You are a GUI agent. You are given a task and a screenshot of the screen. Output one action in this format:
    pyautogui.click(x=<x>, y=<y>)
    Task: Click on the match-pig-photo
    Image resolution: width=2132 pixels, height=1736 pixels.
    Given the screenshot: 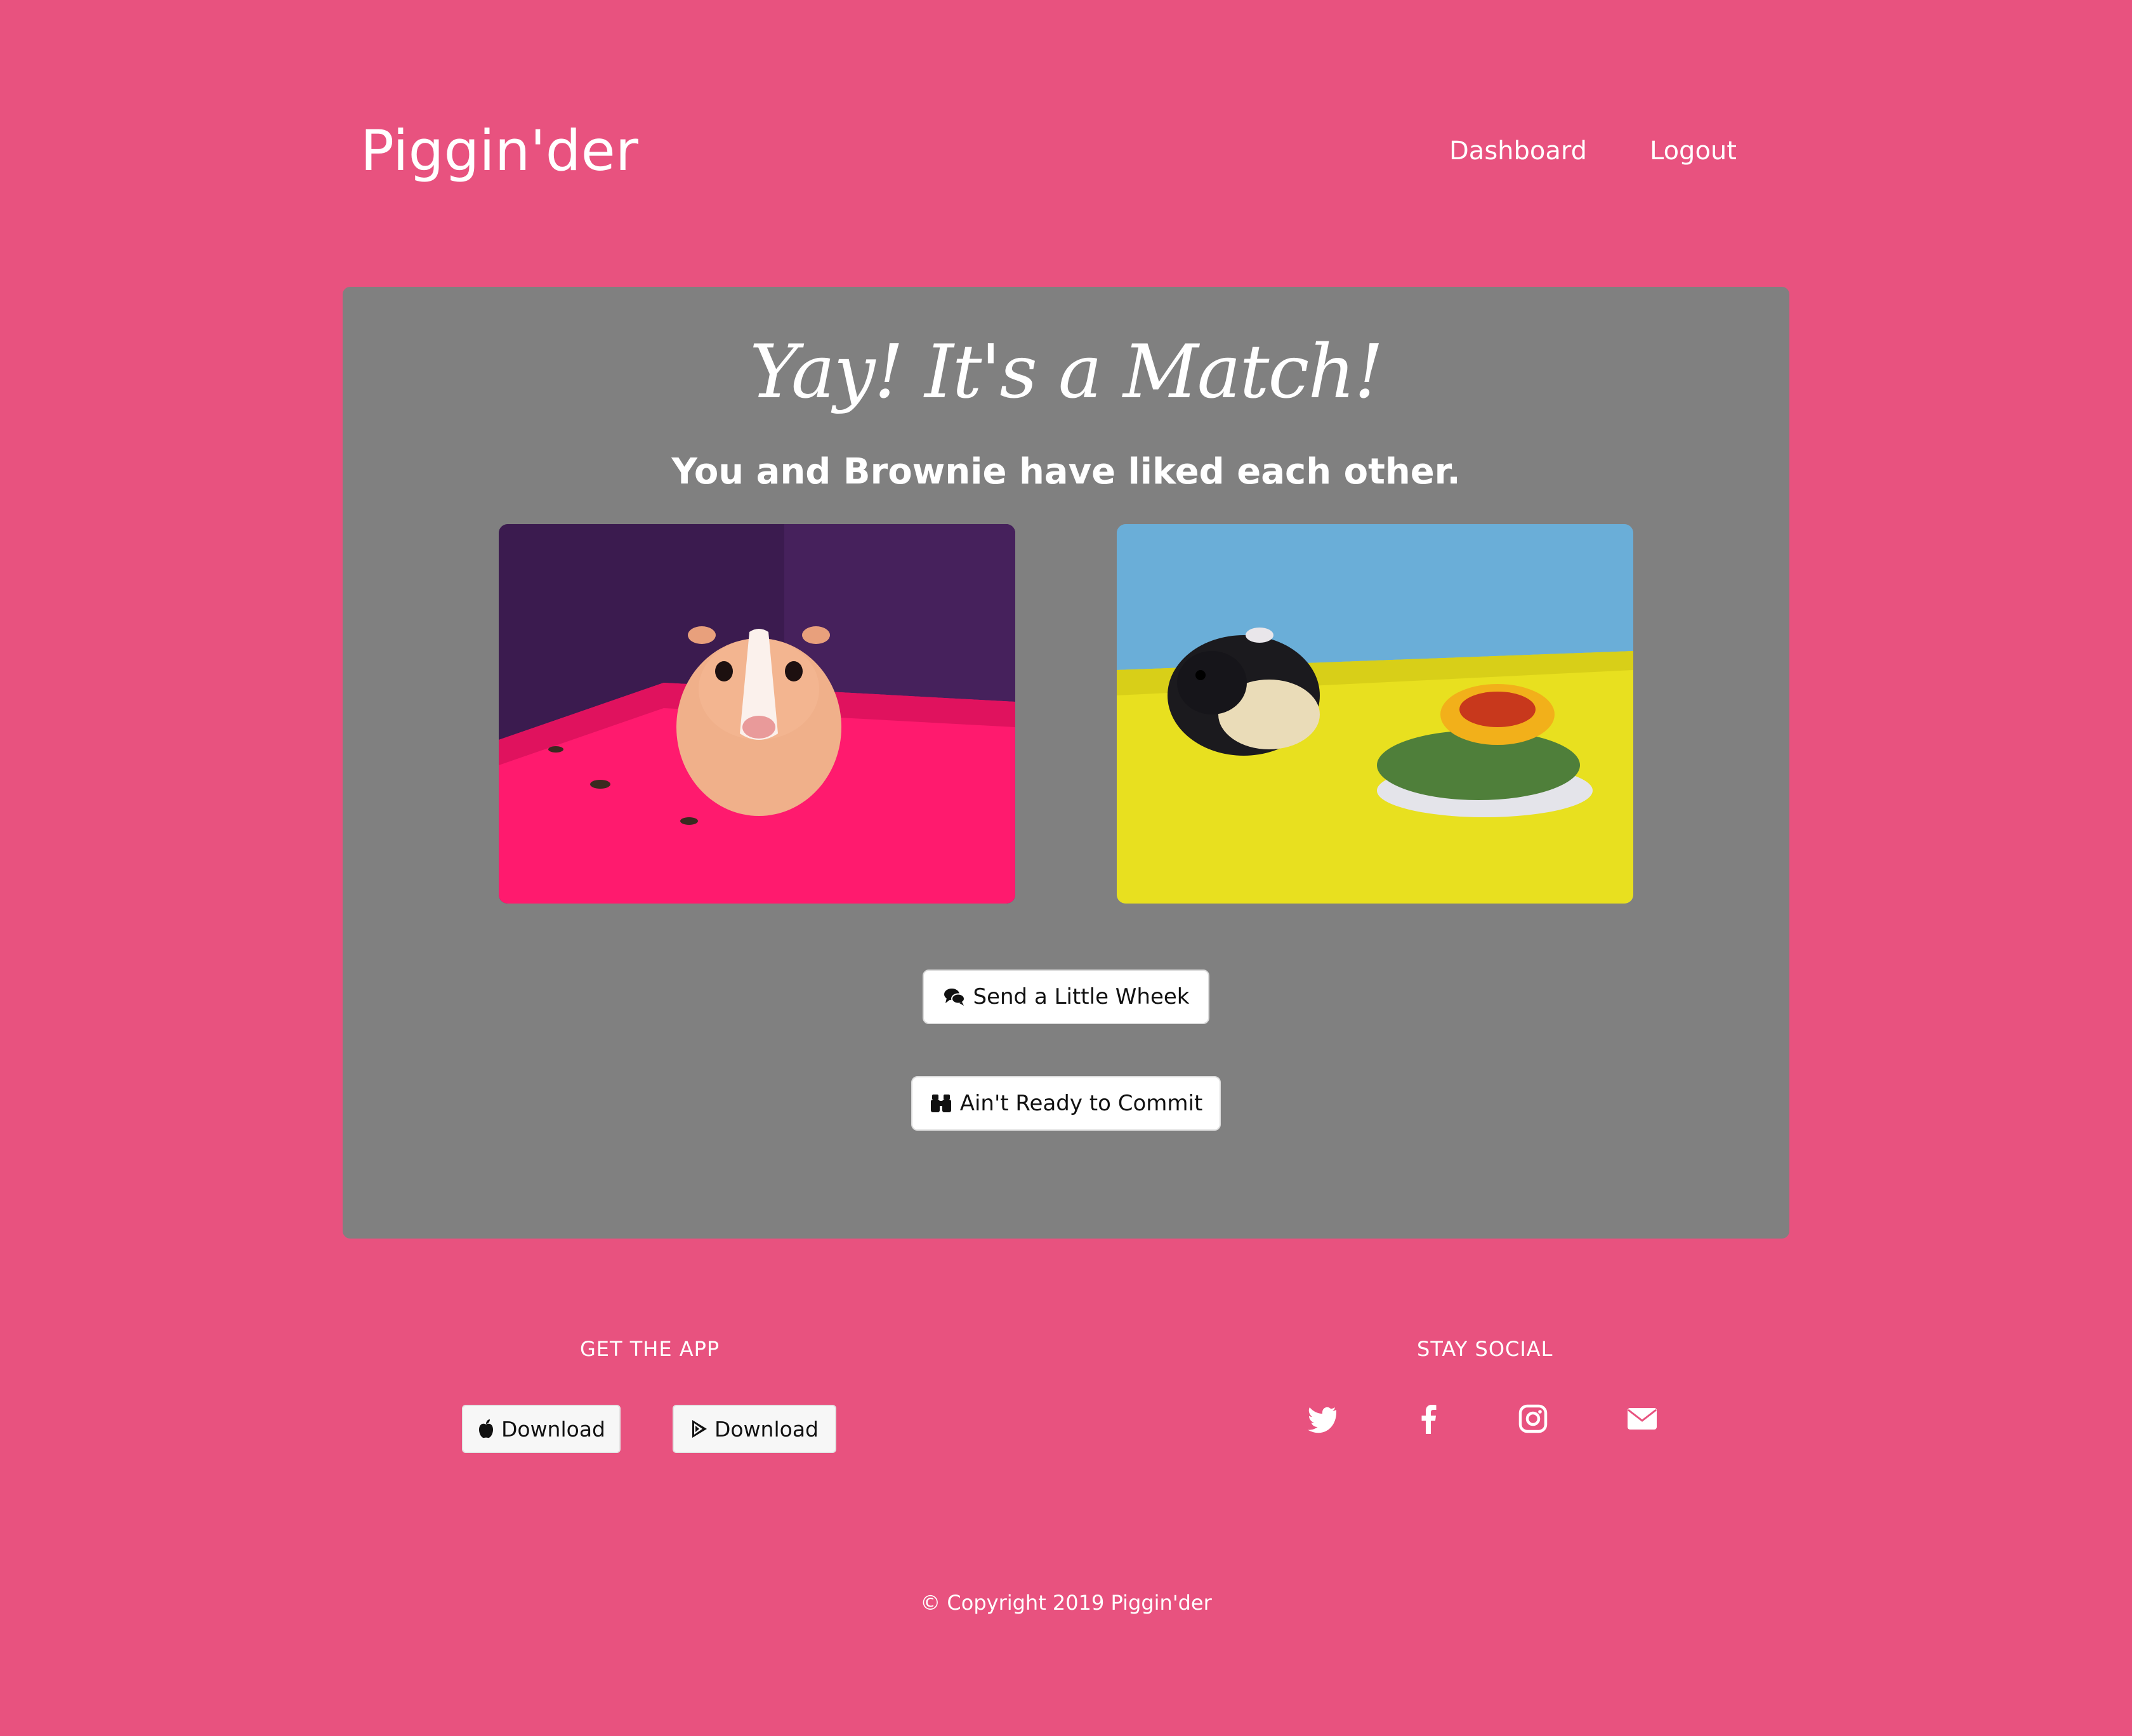 What is the action you would take?
    pyautogui.click(x=1375, y=714)
    